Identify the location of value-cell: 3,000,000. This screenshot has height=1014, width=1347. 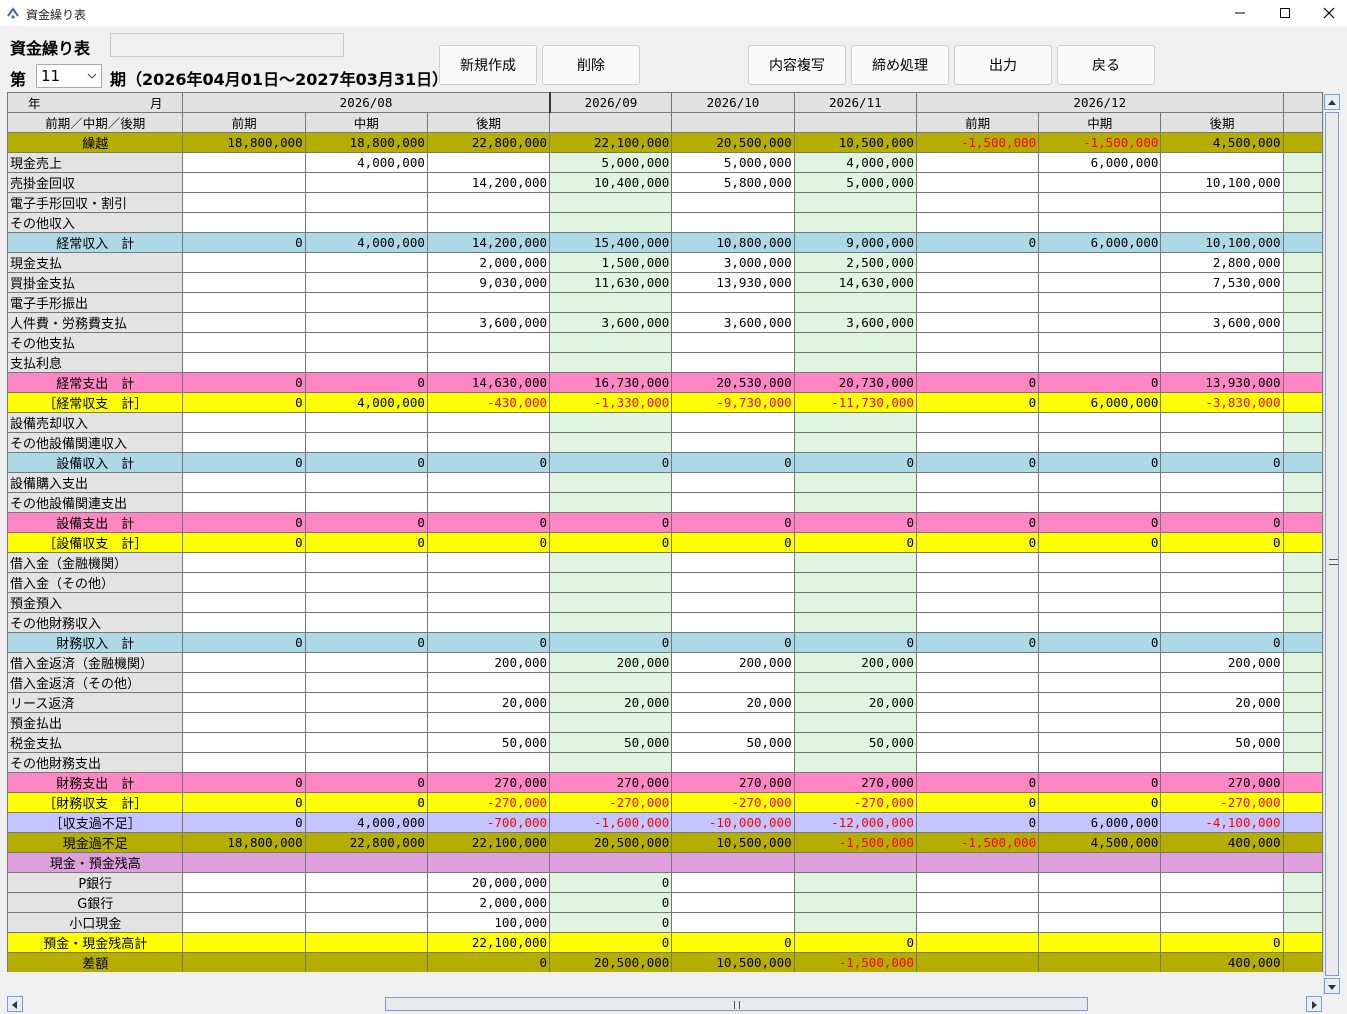
(733, 262).